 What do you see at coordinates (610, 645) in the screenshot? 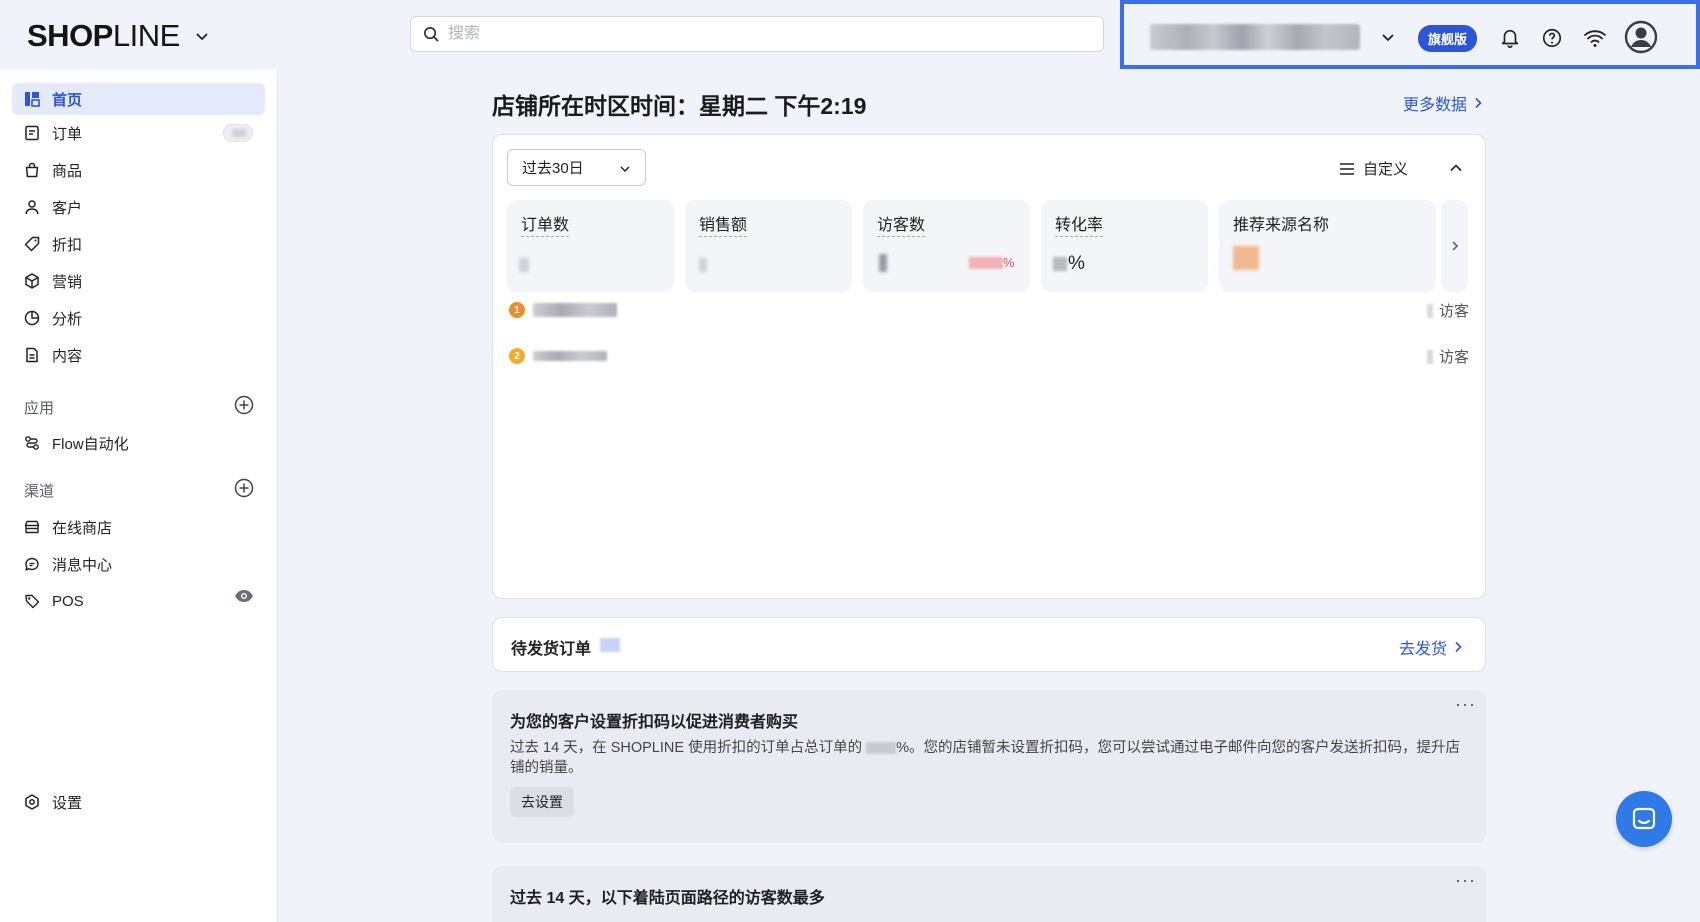
I see `pending-count-badge` at bounding box center [610, 645].